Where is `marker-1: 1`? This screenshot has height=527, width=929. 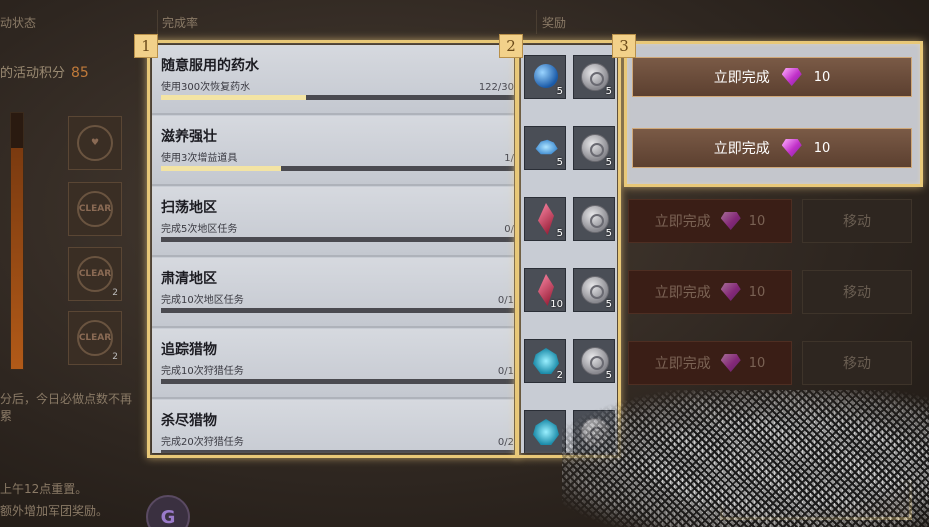 marker-1: 1 is located at coordinates (146, 46).